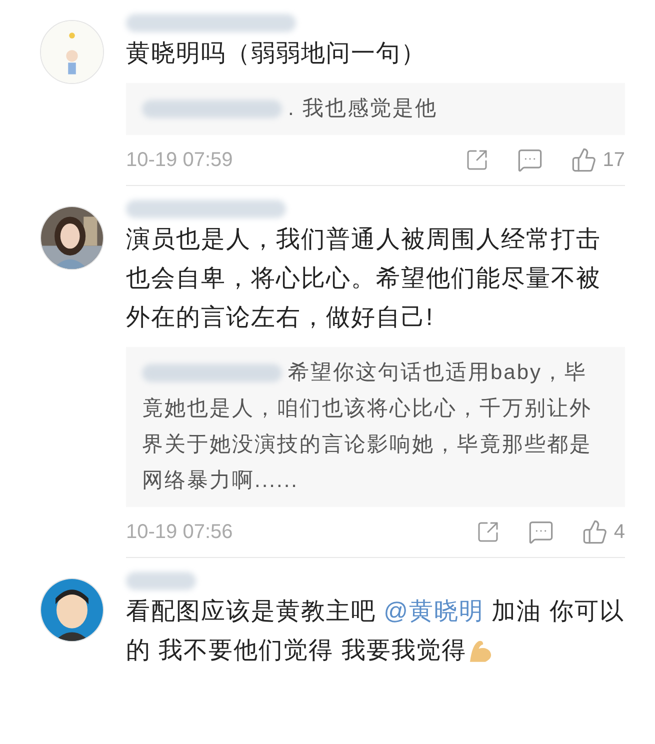  What do you see at coordinates (161, 581) in the screenshot?
I see `blurred-username` at bounding box center [161, 581].